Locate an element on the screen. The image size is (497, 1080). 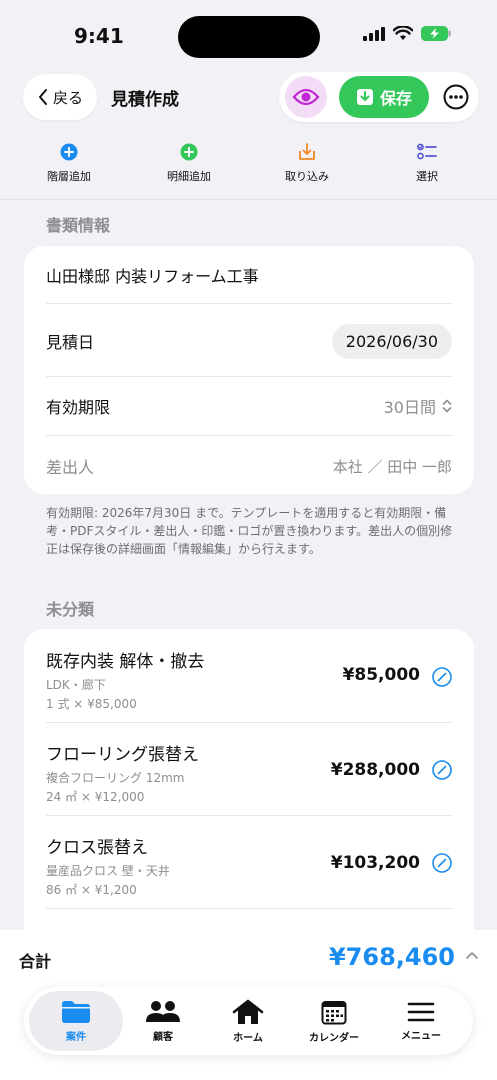
nav-header: 戻る 見積作成 保存 is located at coordinates (248, 98).